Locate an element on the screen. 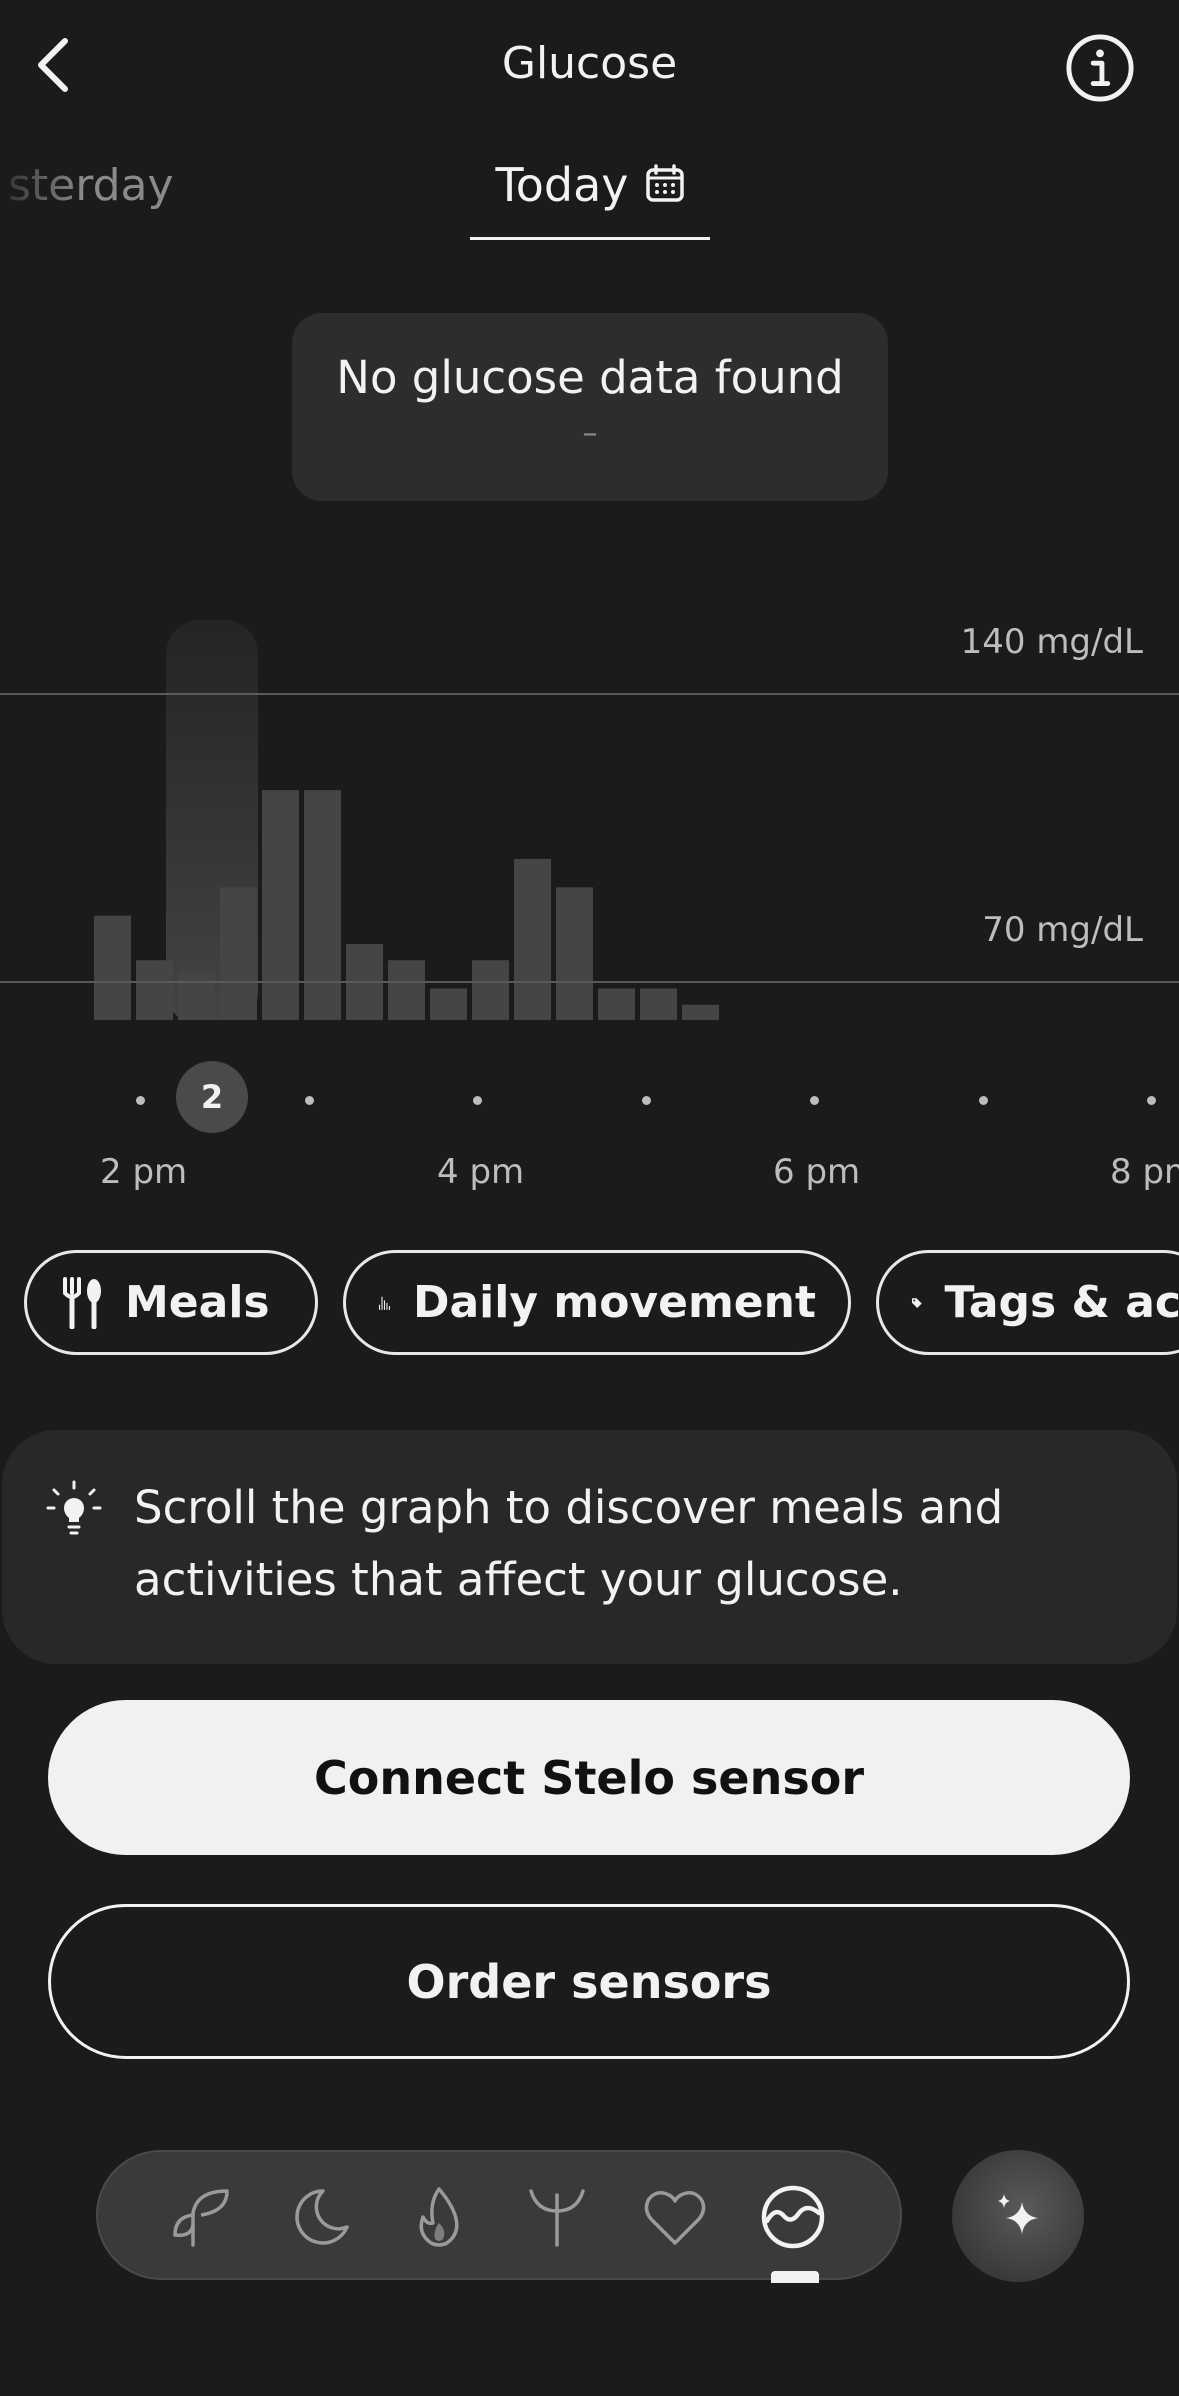  nav-active-indicator is located at coordinates (795, 2277).